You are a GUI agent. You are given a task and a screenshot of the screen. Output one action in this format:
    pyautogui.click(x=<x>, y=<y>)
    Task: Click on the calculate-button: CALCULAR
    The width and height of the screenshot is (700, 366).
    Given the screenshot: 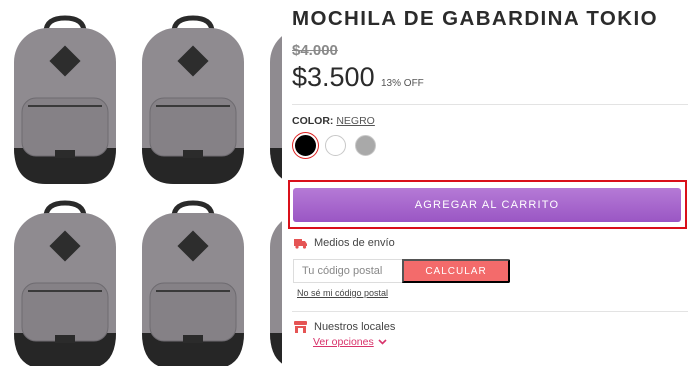 What is the action you would take?
    pyautogui.click(x=456, y=271)
    